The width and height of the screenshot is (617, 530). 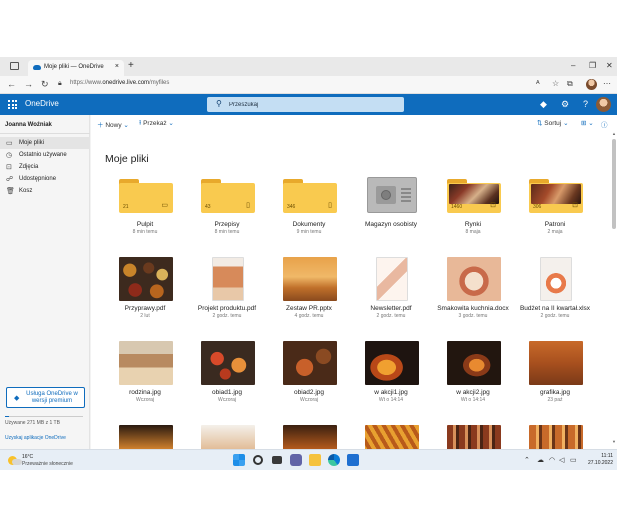 I want to click on refresh-icon: ↻, so click(x=45, y=84).